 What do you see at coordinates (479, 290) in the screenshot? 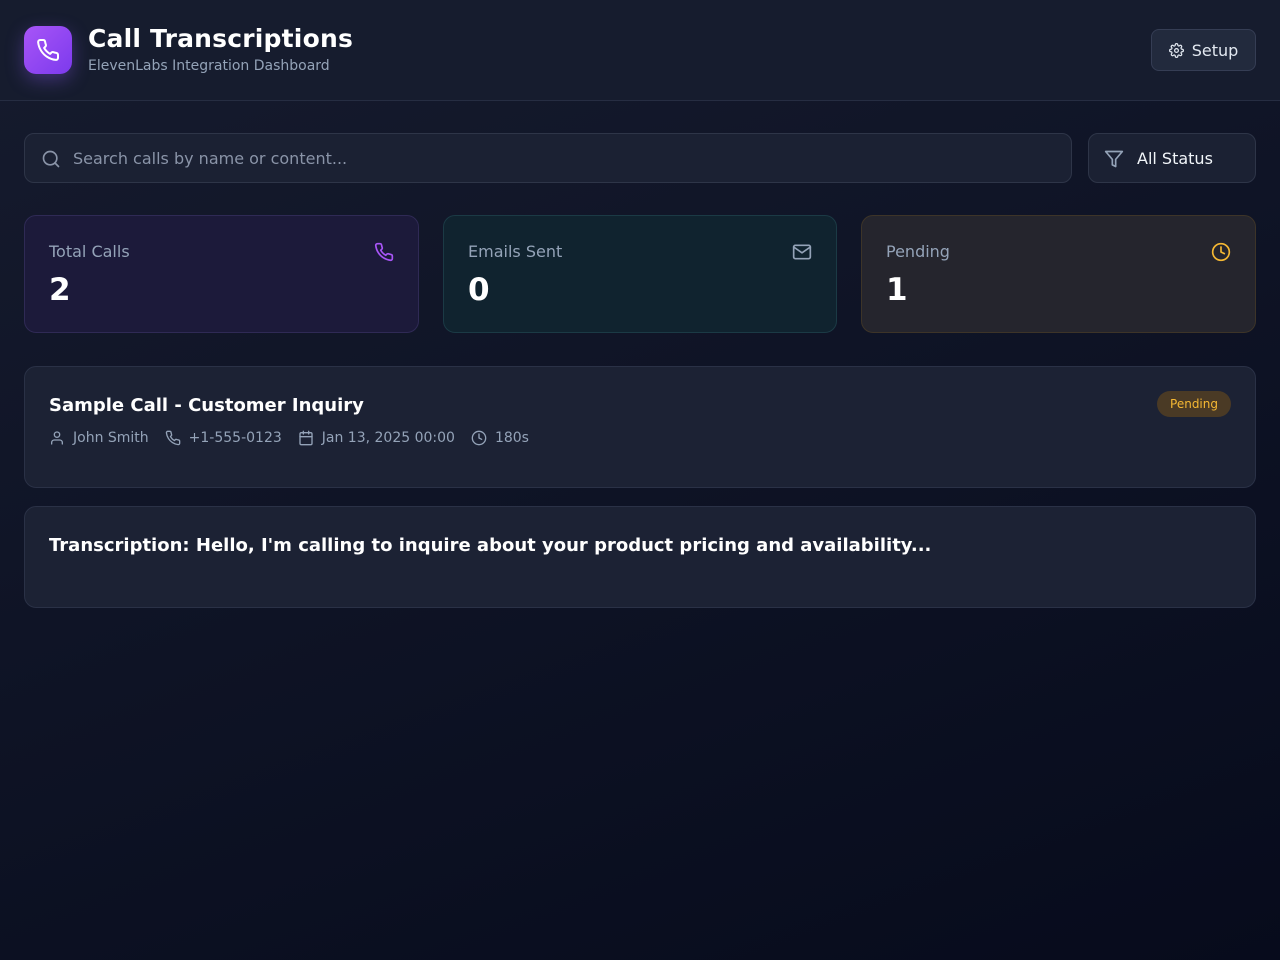
I see `stat-value: 0` at bounding box center [479, 290].